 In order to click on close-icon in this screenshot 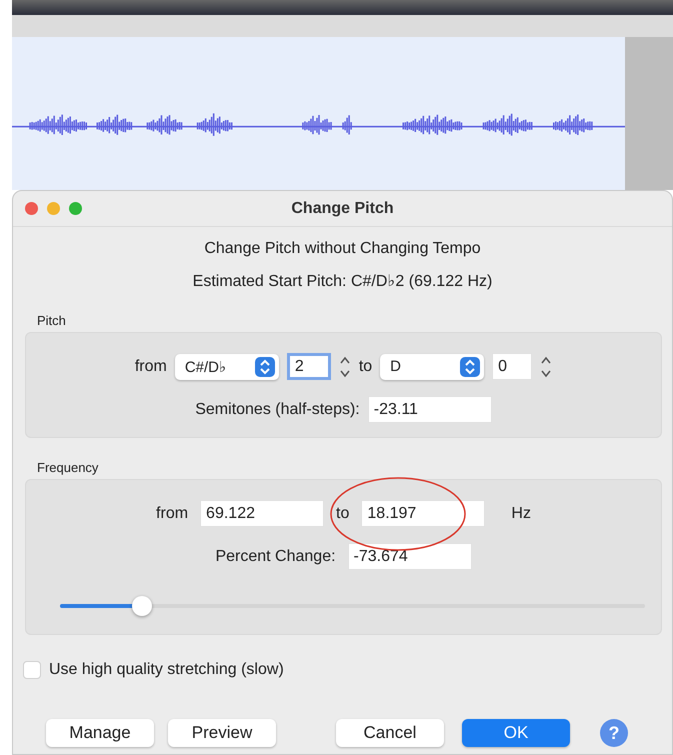, I will do `click(31, 208)`.